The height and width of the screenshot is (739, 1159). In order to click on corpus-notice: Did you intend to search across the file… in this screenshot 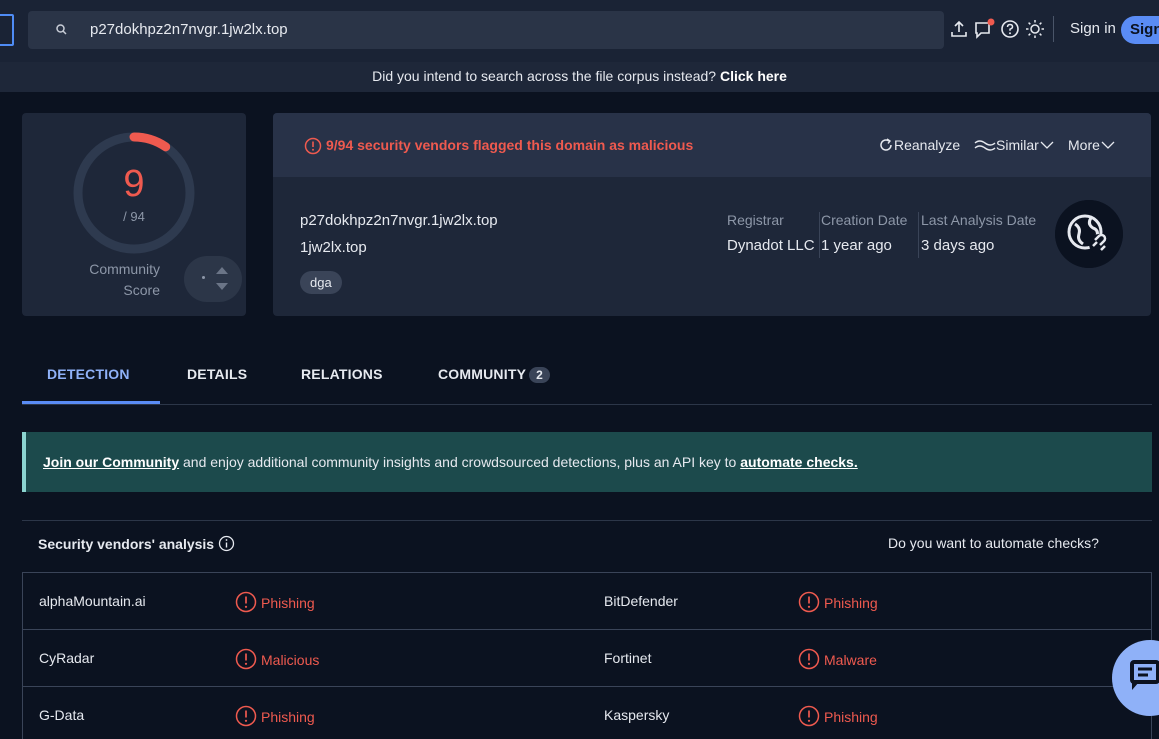, I will do `click(579, 77)`.